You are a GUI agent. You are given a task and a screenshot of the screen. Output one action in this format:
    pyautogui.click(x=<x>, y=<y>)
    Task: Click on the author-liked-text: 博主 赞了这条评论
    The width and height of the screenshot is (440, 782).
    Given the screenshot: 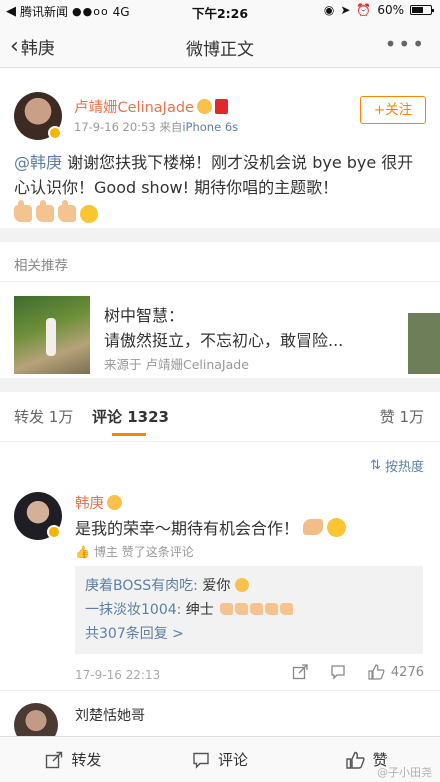 What is the action you would take?
    pyautogui.click(x=143, y=552)
    